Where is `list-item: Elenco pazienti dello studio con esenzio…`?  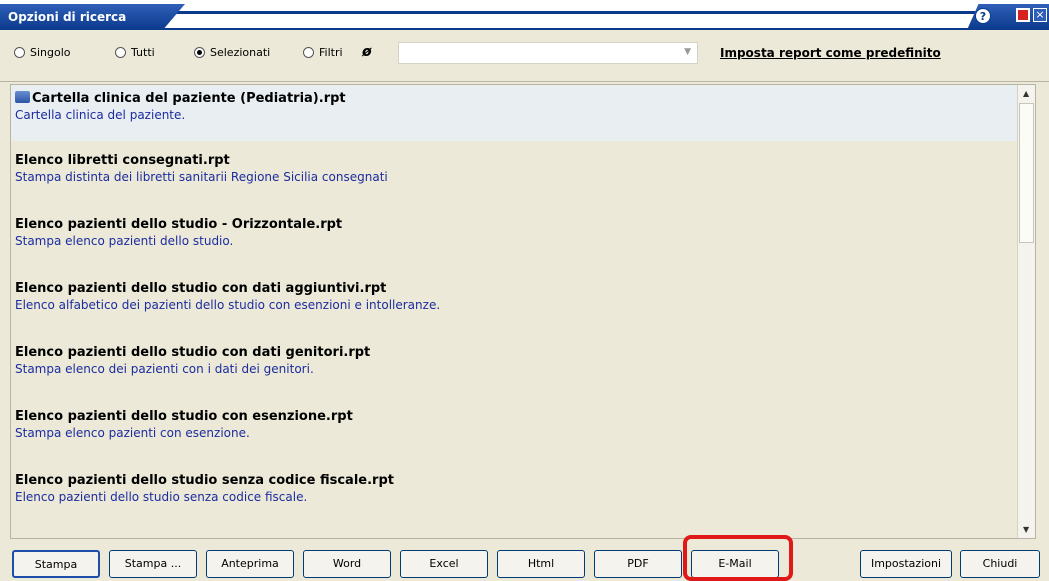
list-item: Elenco pazienti dello studio con esenzio… is located at coordinates (514, 429).